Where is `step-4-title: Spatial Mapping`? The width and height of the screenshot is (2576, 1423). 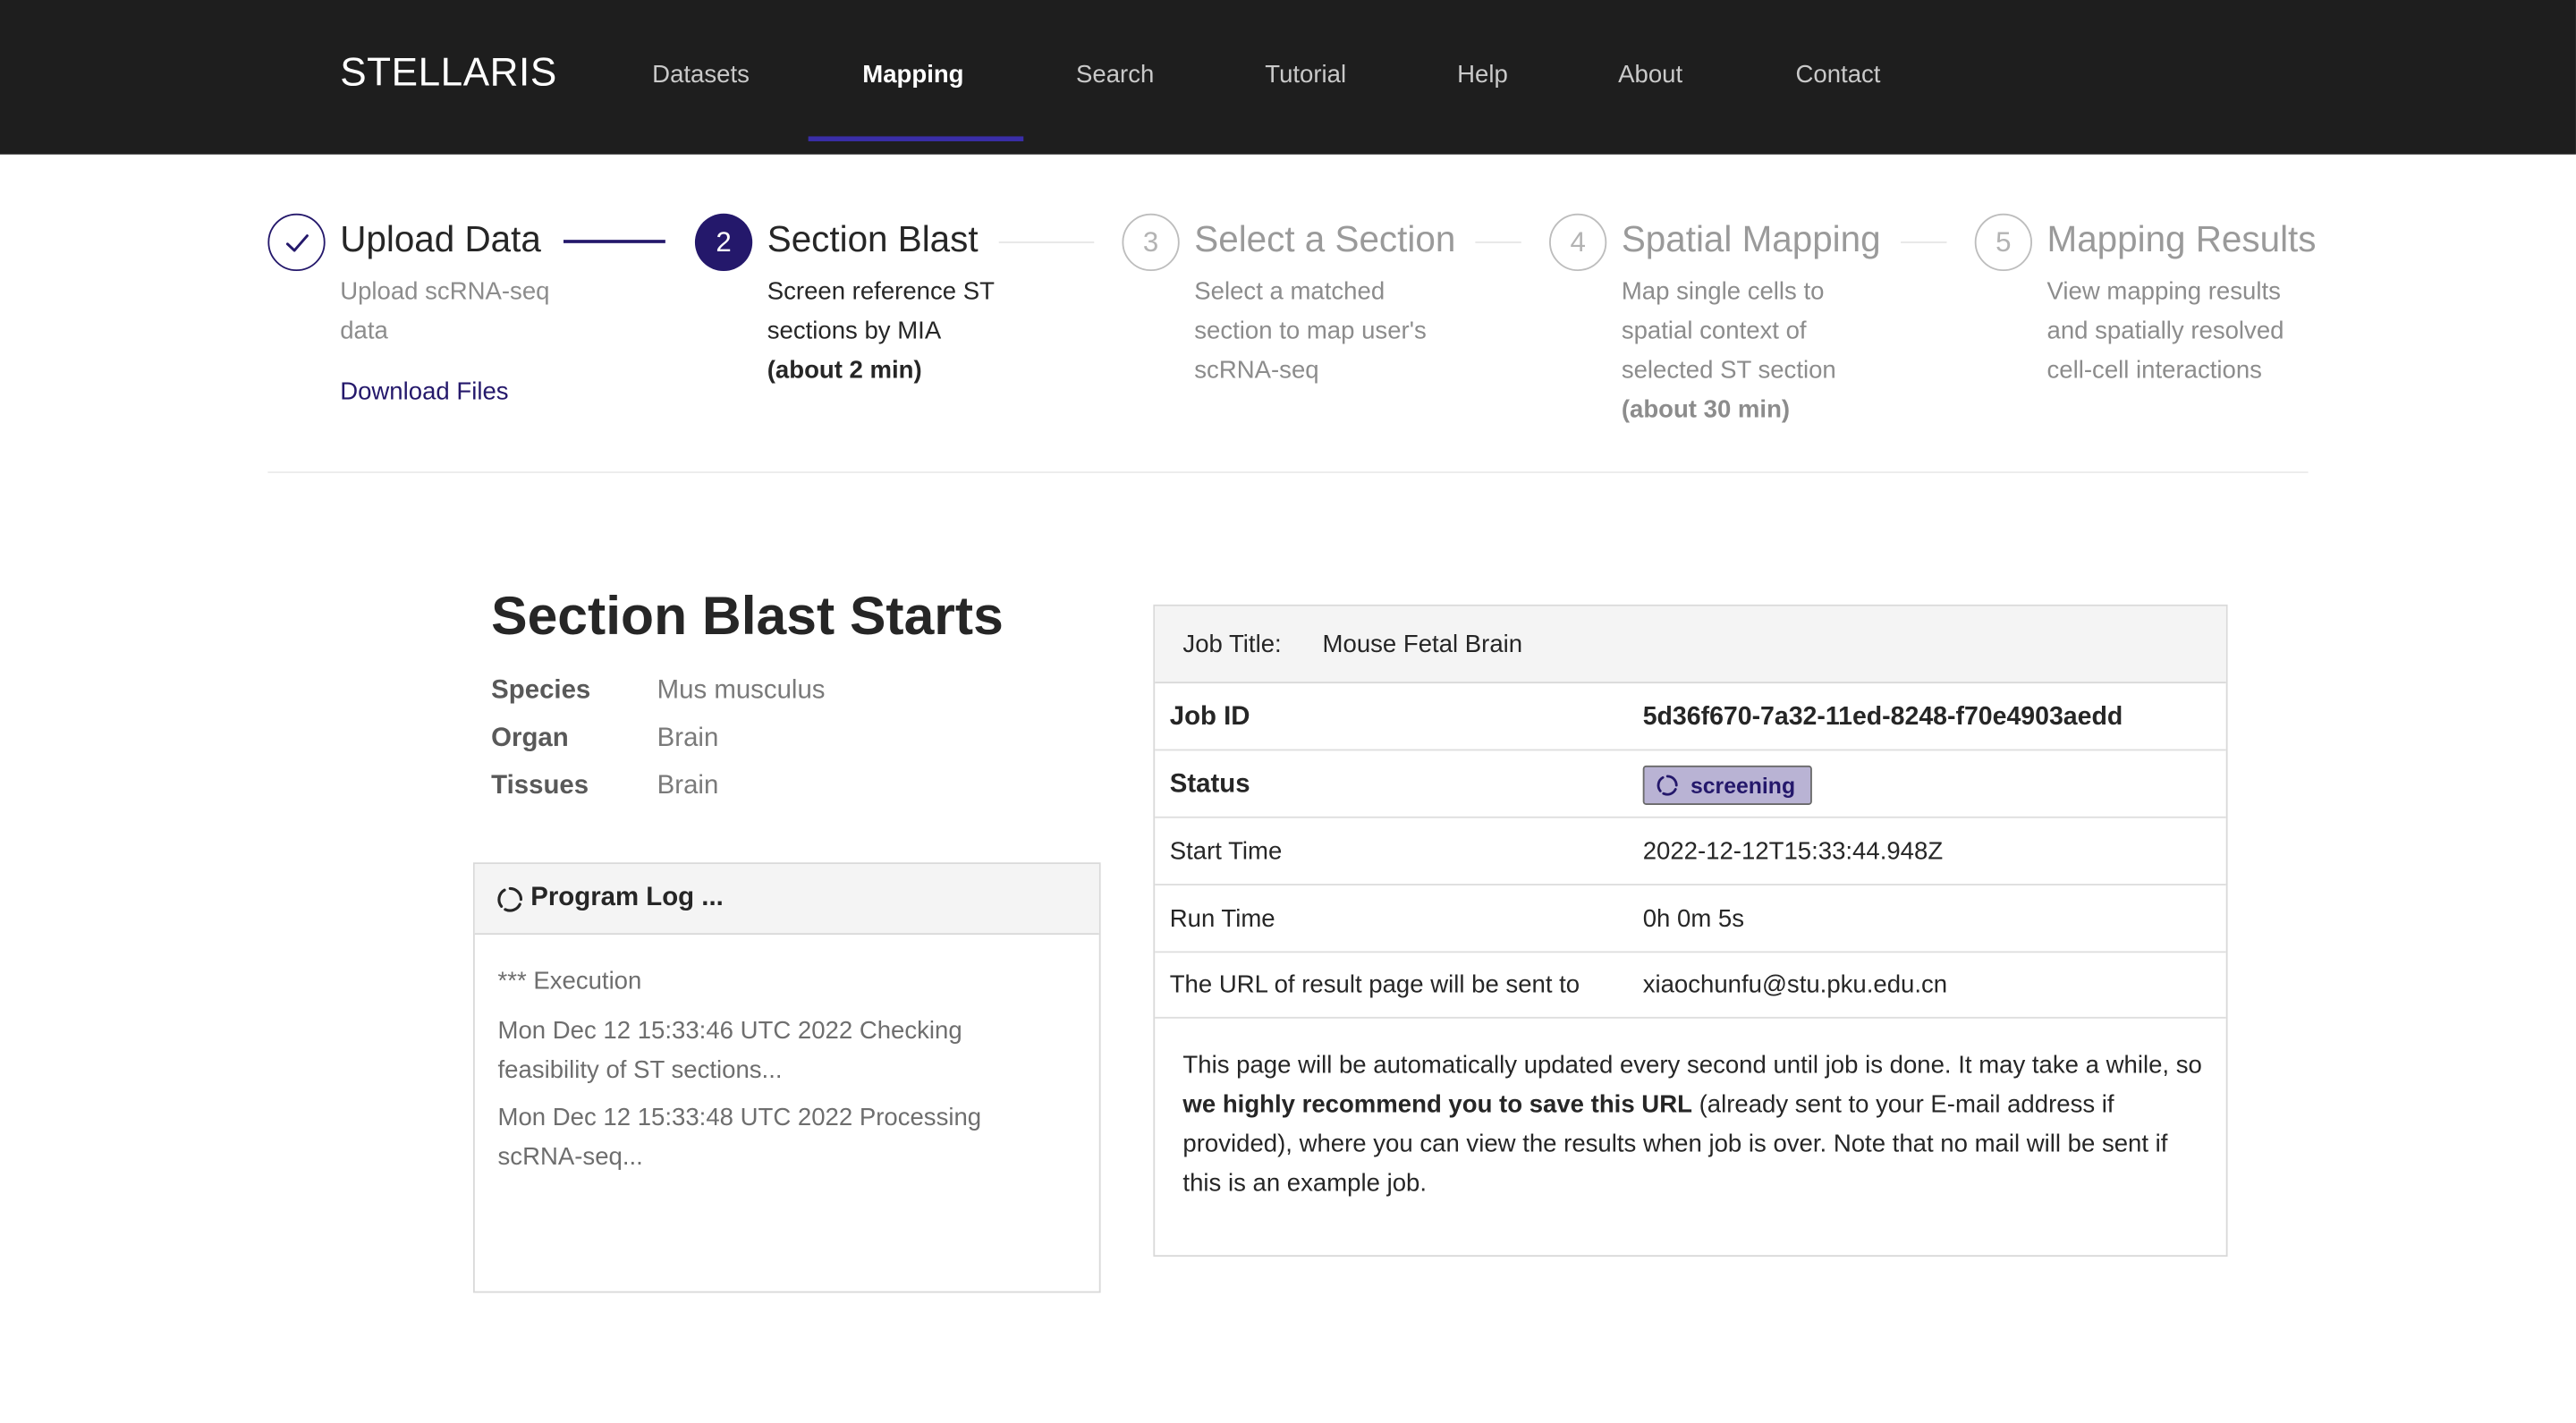 step-4-title: Spatial Mapping is located at coordinates (1751, 239).